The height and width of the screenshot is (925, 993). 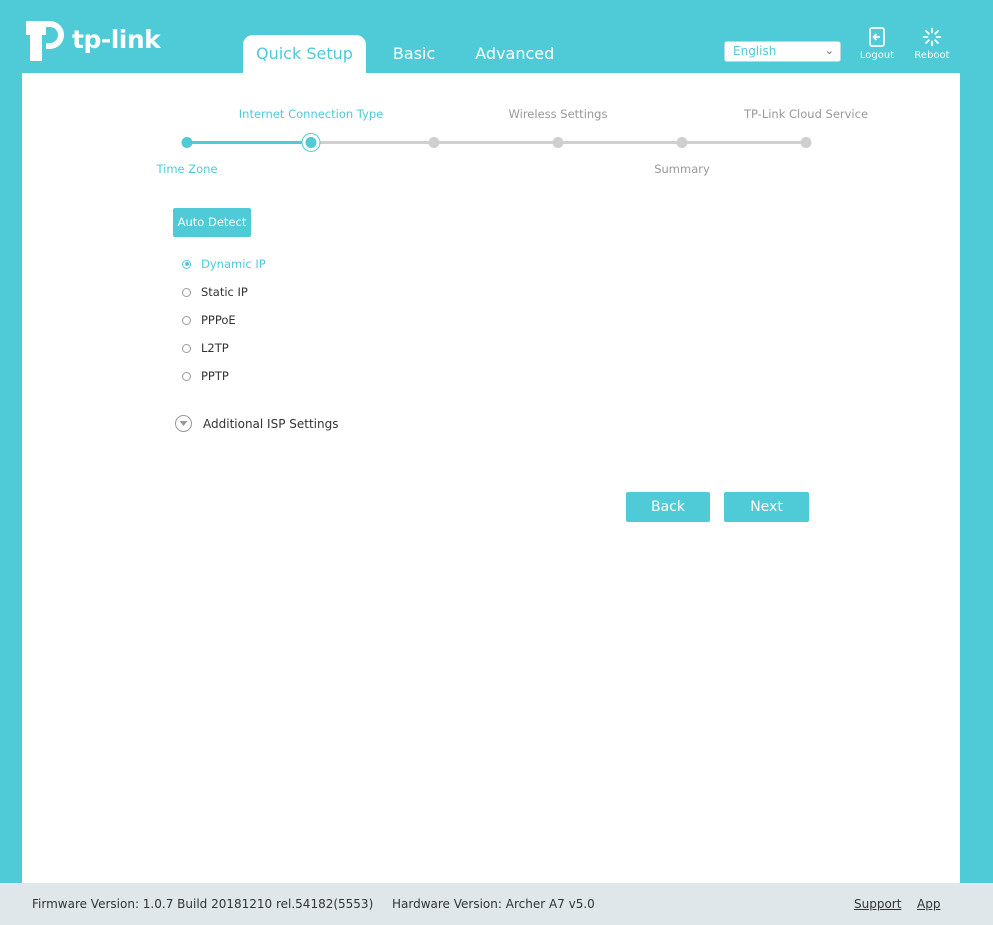 I want to click on radio-static-ip: Static IP, so click(x=224, y=292).